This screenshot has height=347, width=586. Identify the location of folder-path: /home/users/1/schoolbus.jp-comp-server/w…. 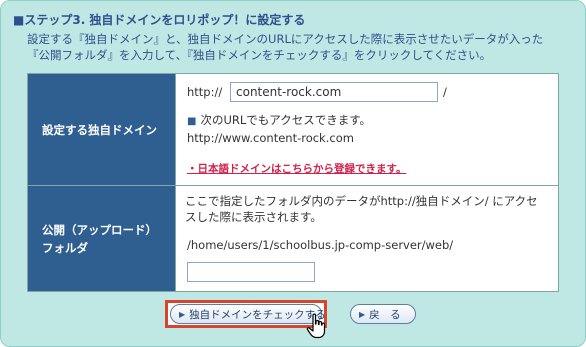
(320, 245).